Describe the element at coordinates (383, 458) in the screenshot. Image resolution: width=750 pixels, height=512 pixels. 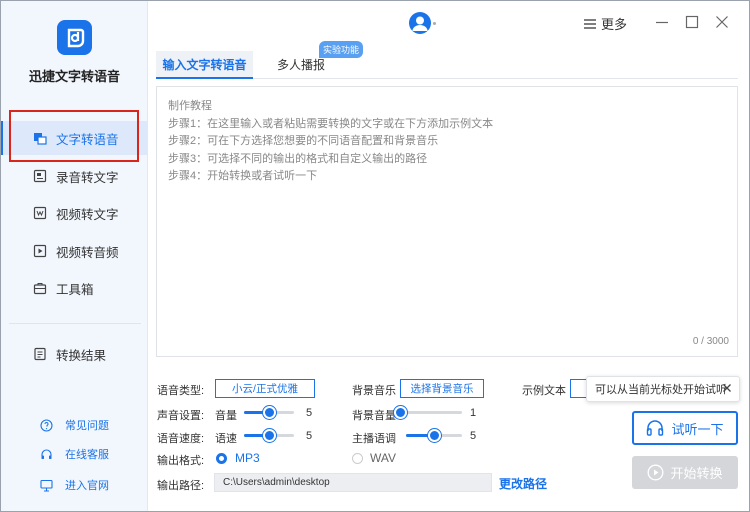
I see `format-wav-label: WAV` at that location.